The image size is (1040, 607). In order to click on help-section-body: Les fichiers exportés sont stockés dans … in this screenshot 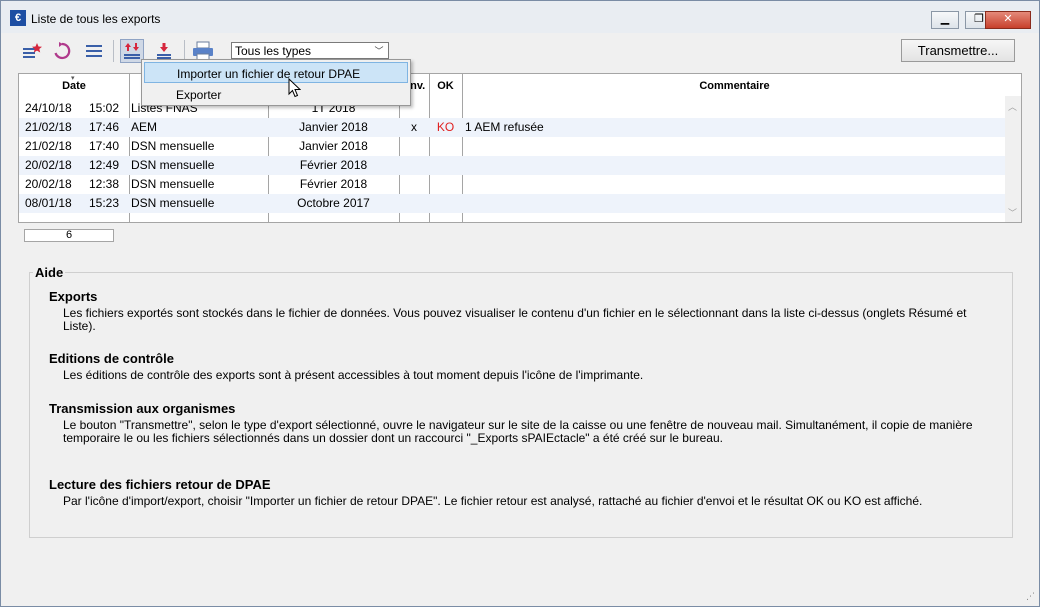, I will do `click(515, 319)`.